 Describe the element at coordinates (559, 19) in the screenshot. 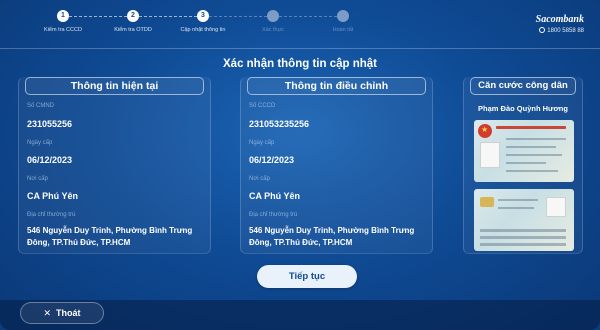

I see `brand-name: Sacombank` at that location.